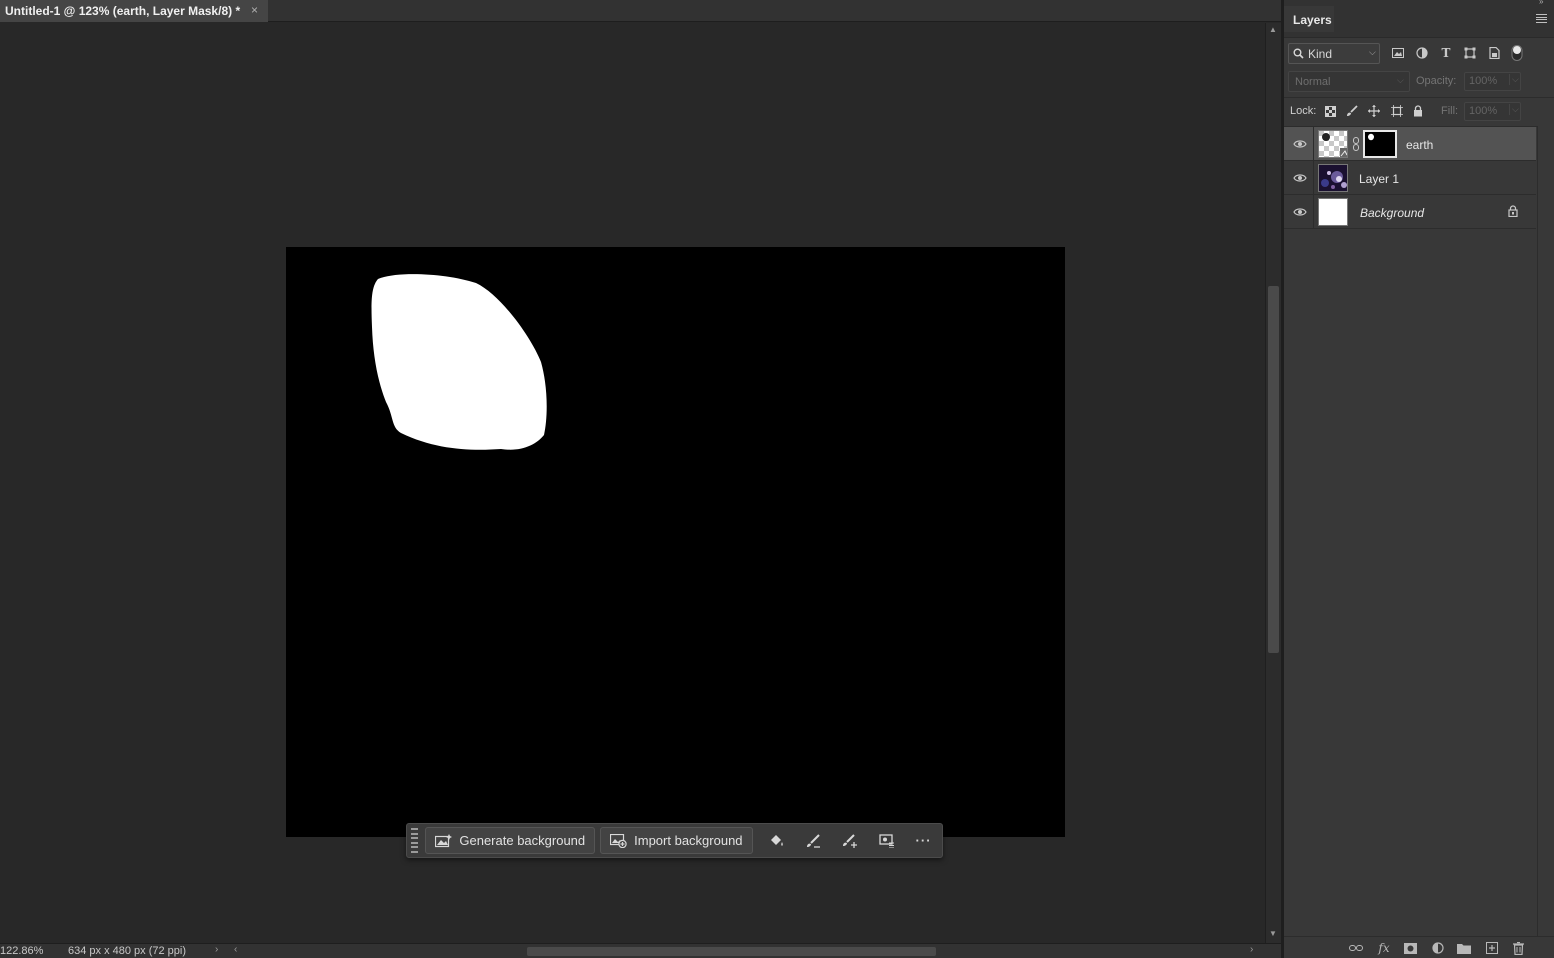 Image resolution: width=1554 pixels, height=958 pixels. What do you see at coordinates (1384, 948) in the screenshot?
I see `fx-icon: fx` at bounding box center [1384, 948].